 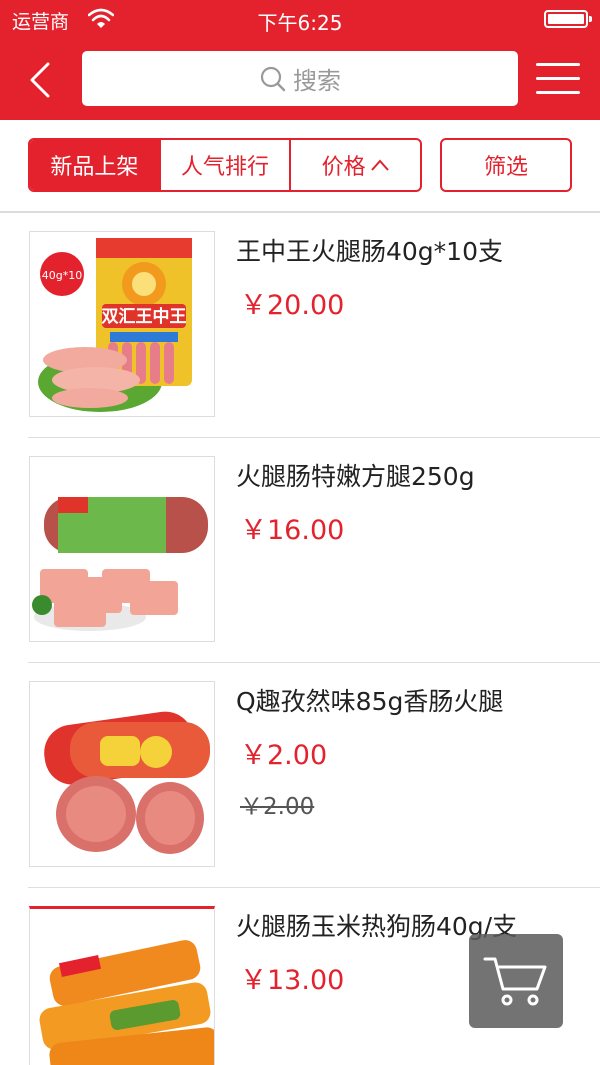 I want to click on sort-tabs: 新品上架 人气排行 价格, so click(x=225, y=165).